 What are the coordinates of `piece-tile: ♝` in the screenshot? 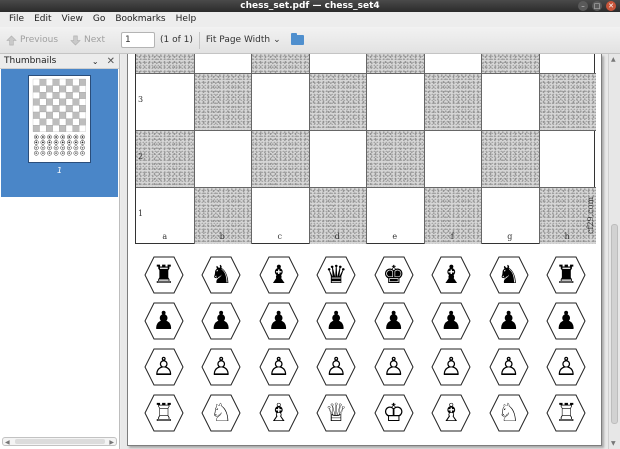 It's located at (451, 275).